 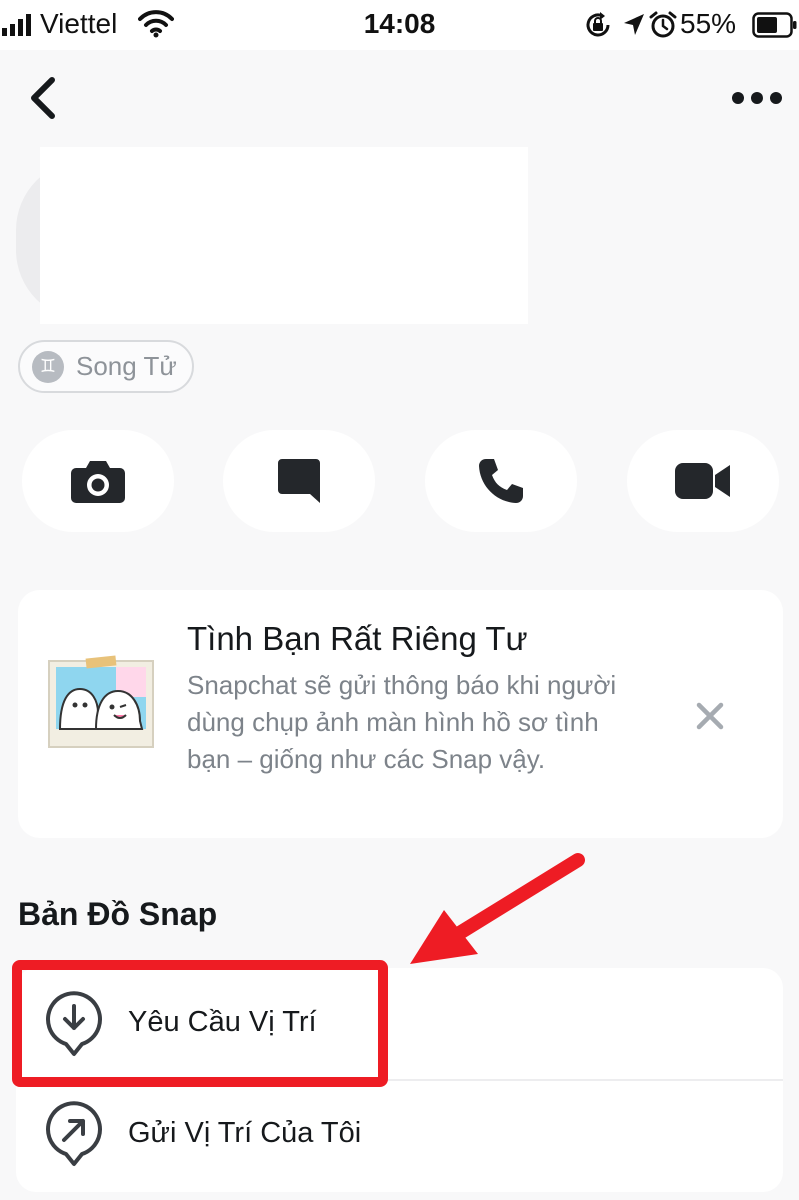 I want to click on card-close-button, so click(x=710, y=716).